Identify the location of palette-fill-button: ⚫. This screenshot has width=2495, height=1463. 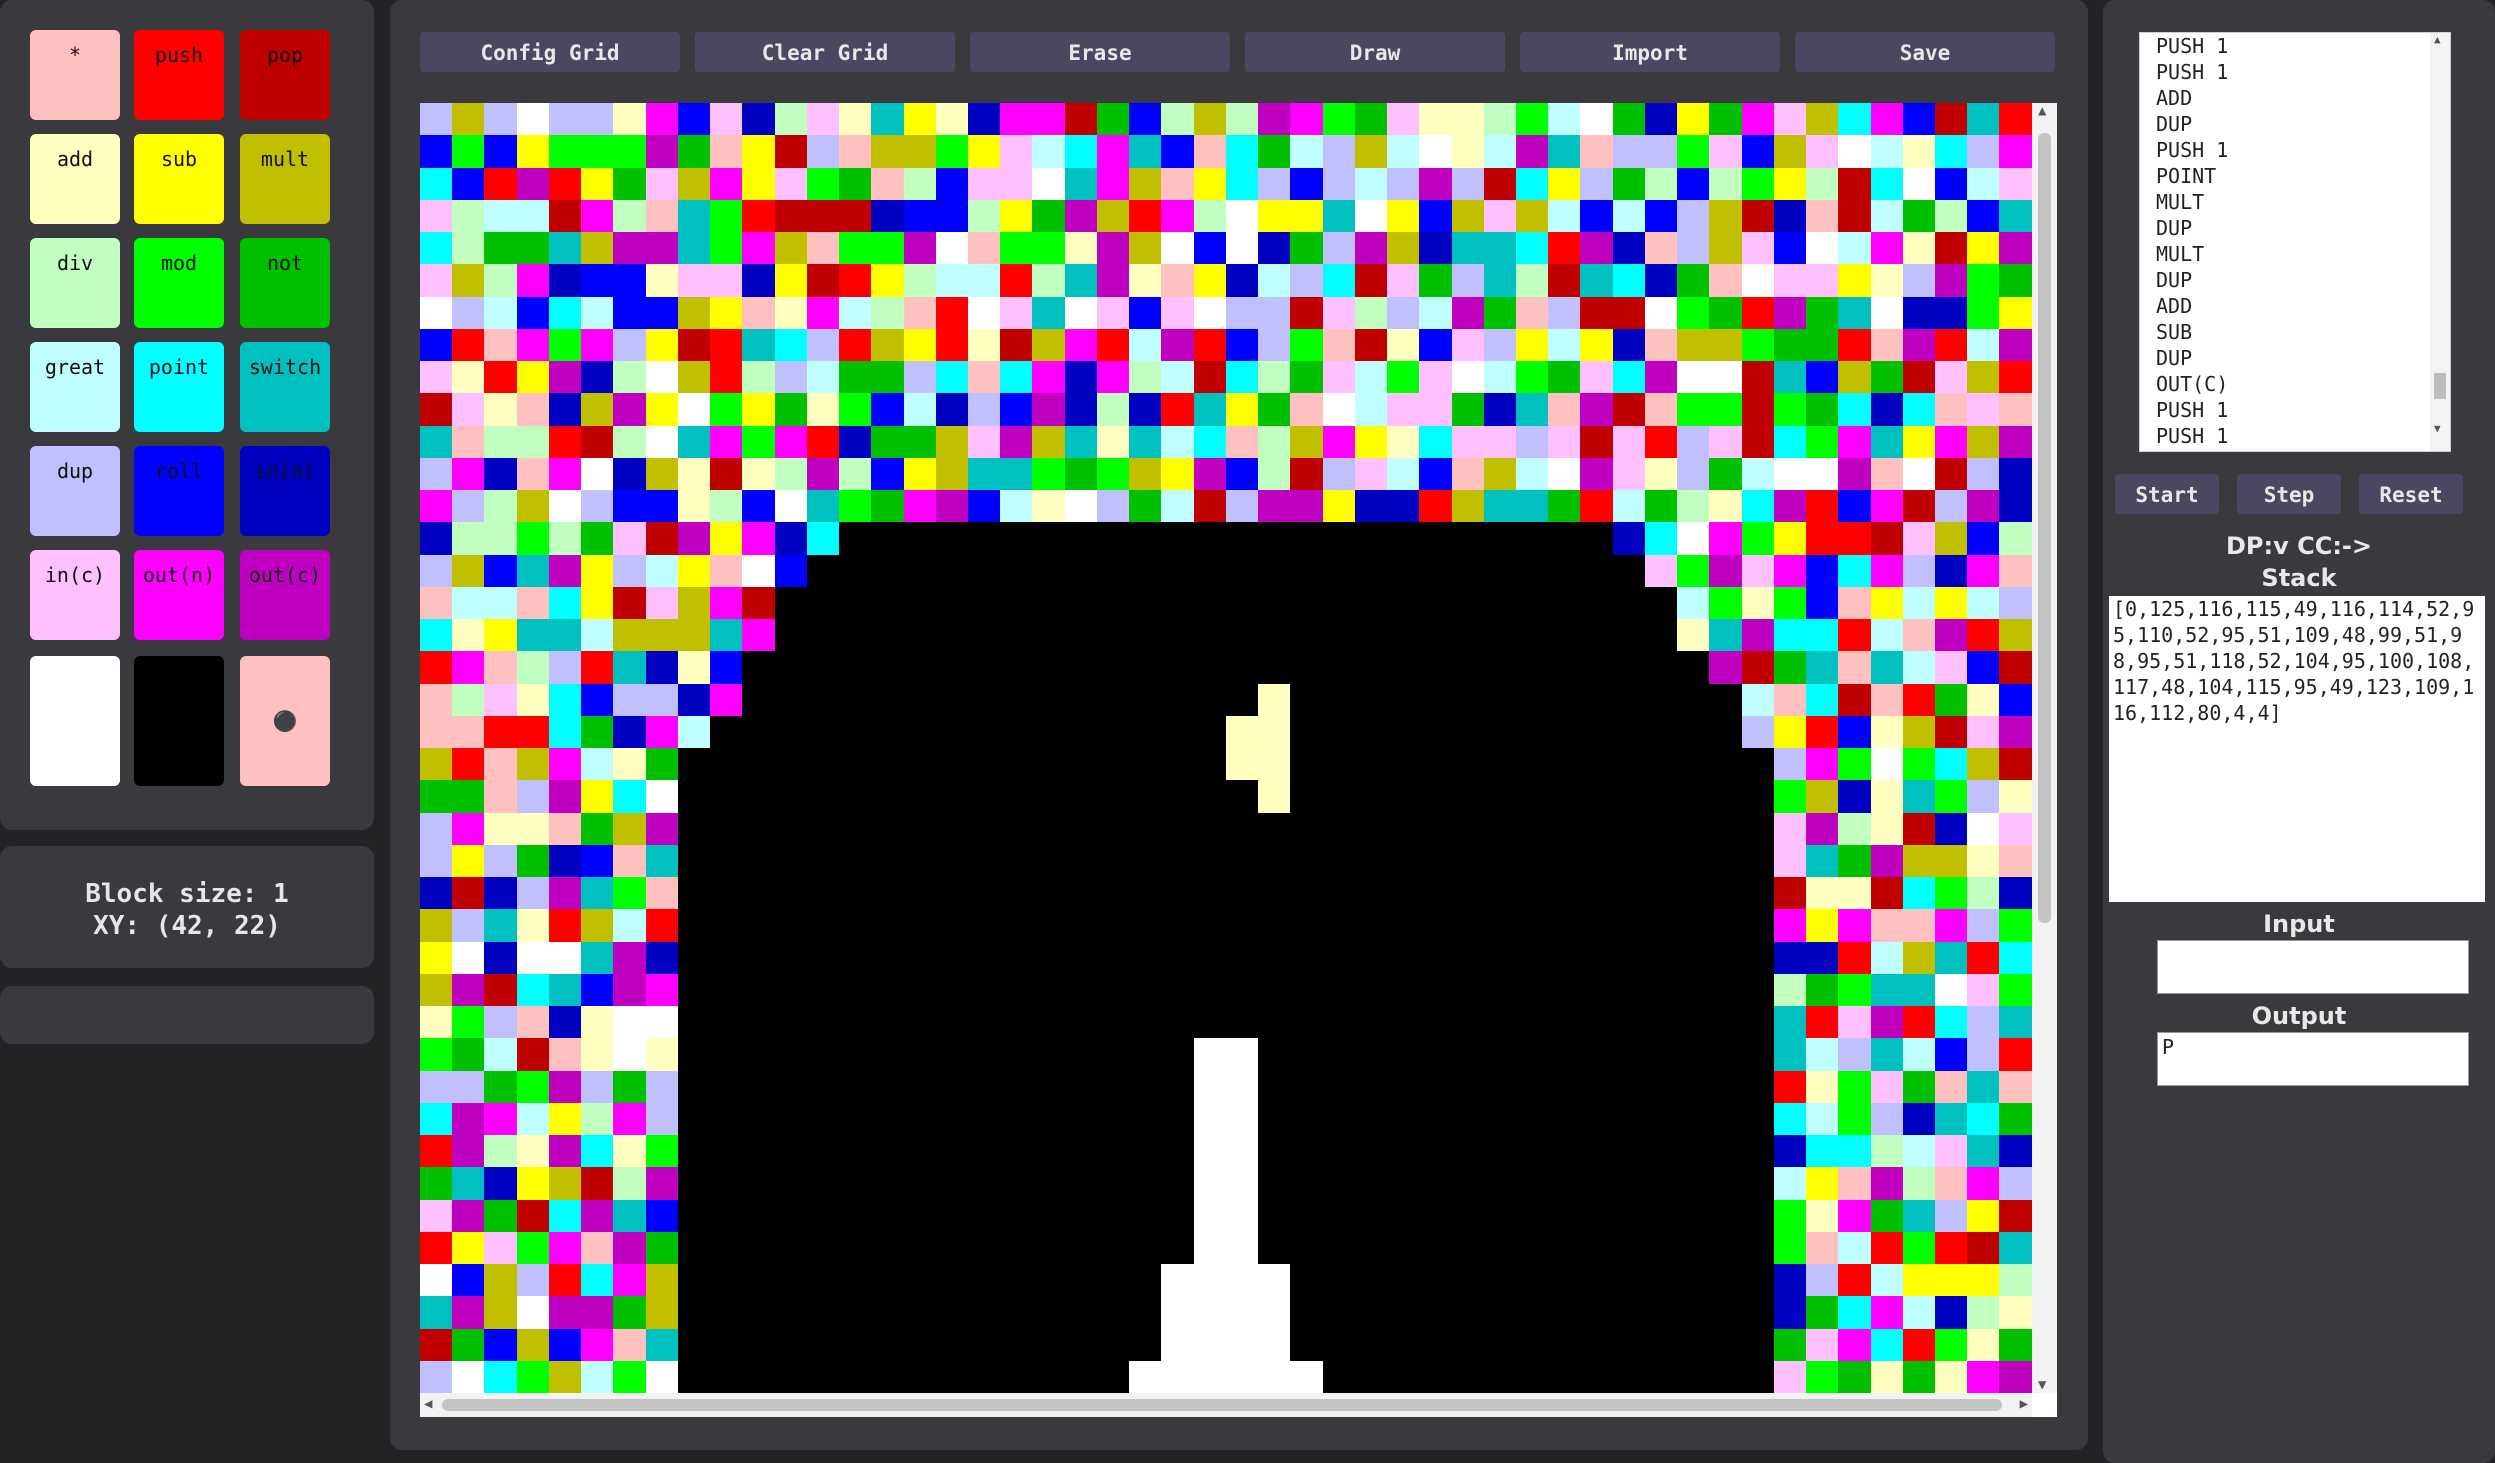
(285, 721).